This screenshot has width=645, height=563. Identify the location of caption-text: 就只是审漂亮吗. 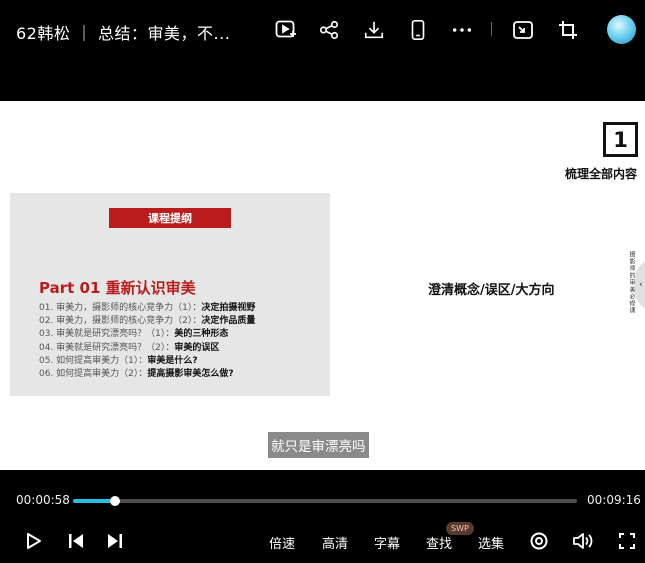
(318, 445).